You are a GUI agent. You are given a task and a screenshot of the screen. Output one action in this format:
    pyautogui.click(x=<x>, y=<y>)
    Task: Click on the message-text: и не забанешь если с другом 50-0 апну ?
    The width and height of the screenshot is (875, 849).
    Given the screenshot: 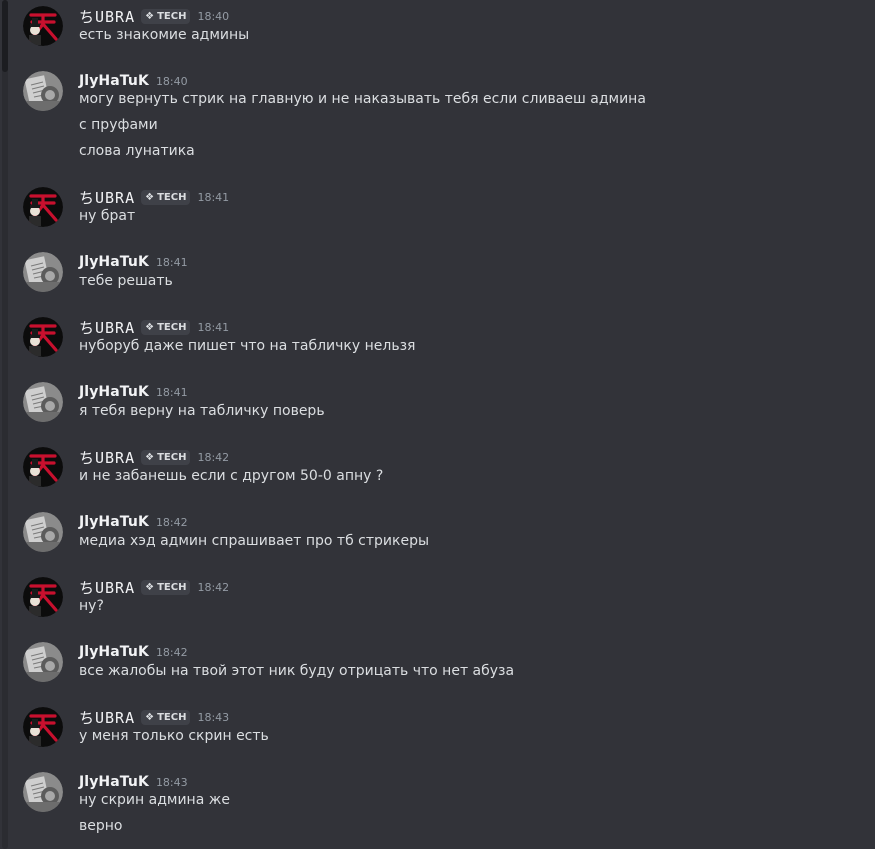 What is the action you would take?
    pyautogui.click(x=231, y=476)
    